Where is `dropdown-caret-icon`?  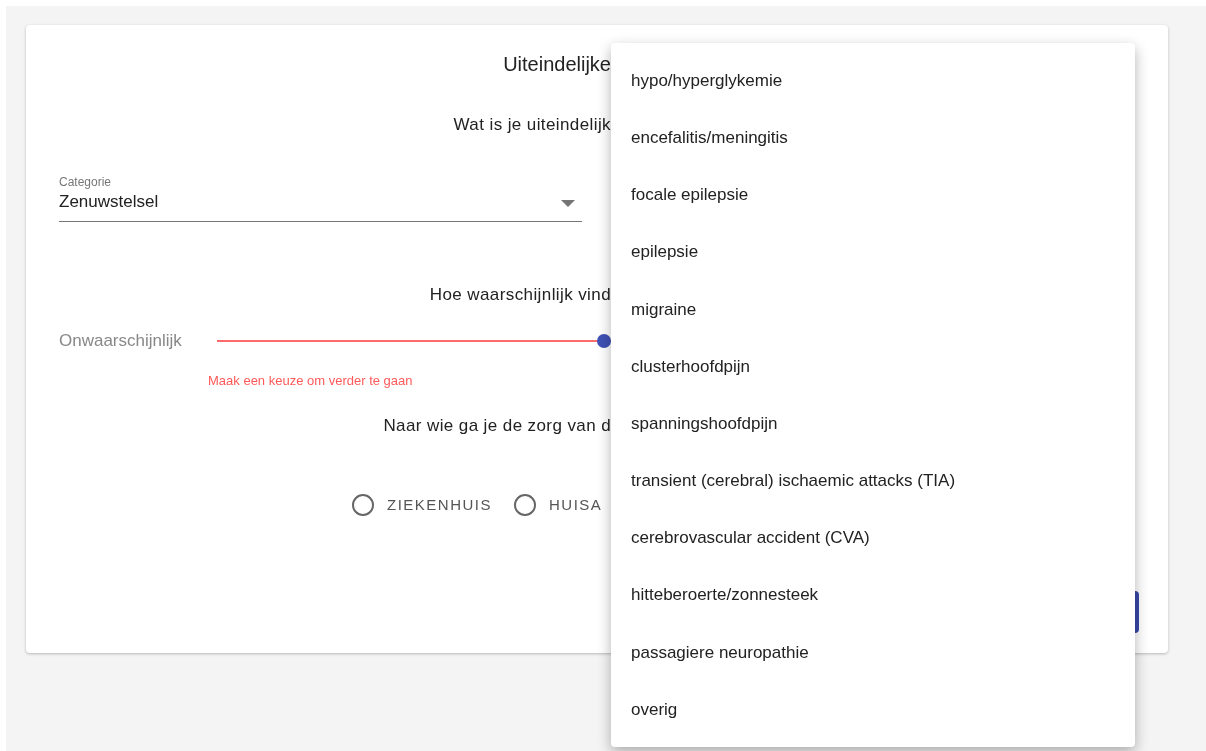 dropdown-caret-icon is located at coordinates (568, 203).